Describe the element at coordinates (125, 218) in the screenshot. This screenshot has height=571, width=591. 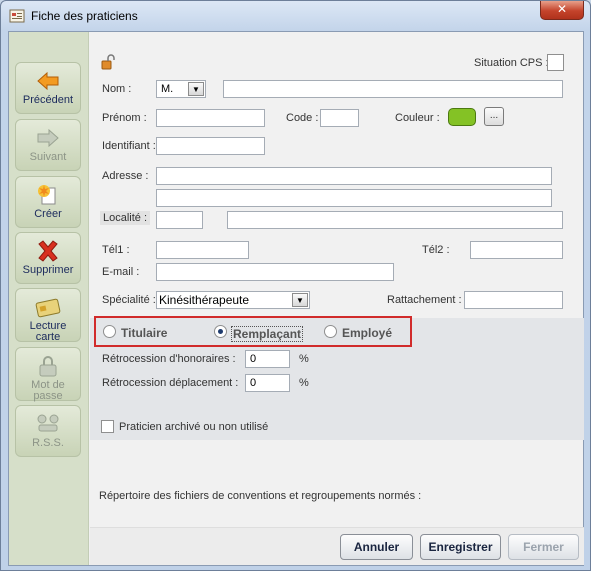
I see `localite-label: Localité :` at that location.